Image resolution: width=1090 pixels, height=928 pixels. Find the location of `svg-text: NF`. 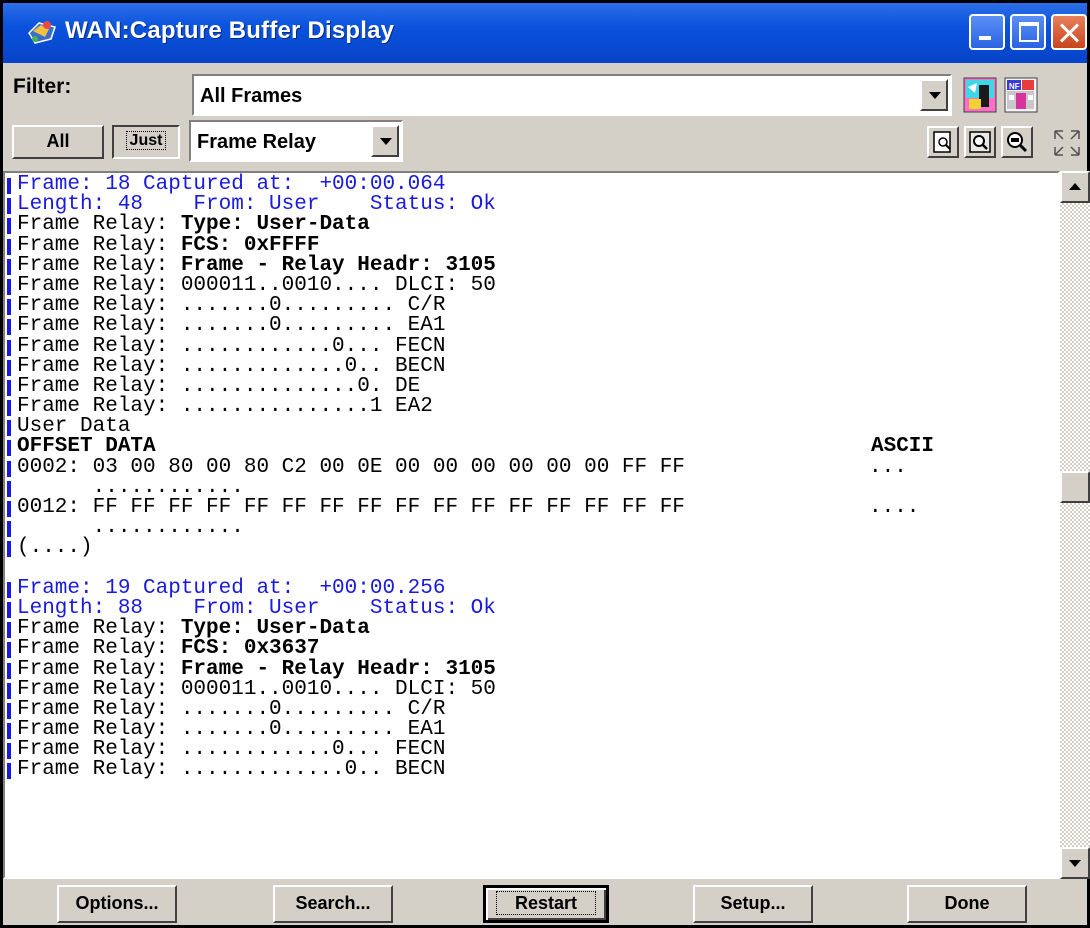

svg-text: NF is located at coordinates (1014, 86).